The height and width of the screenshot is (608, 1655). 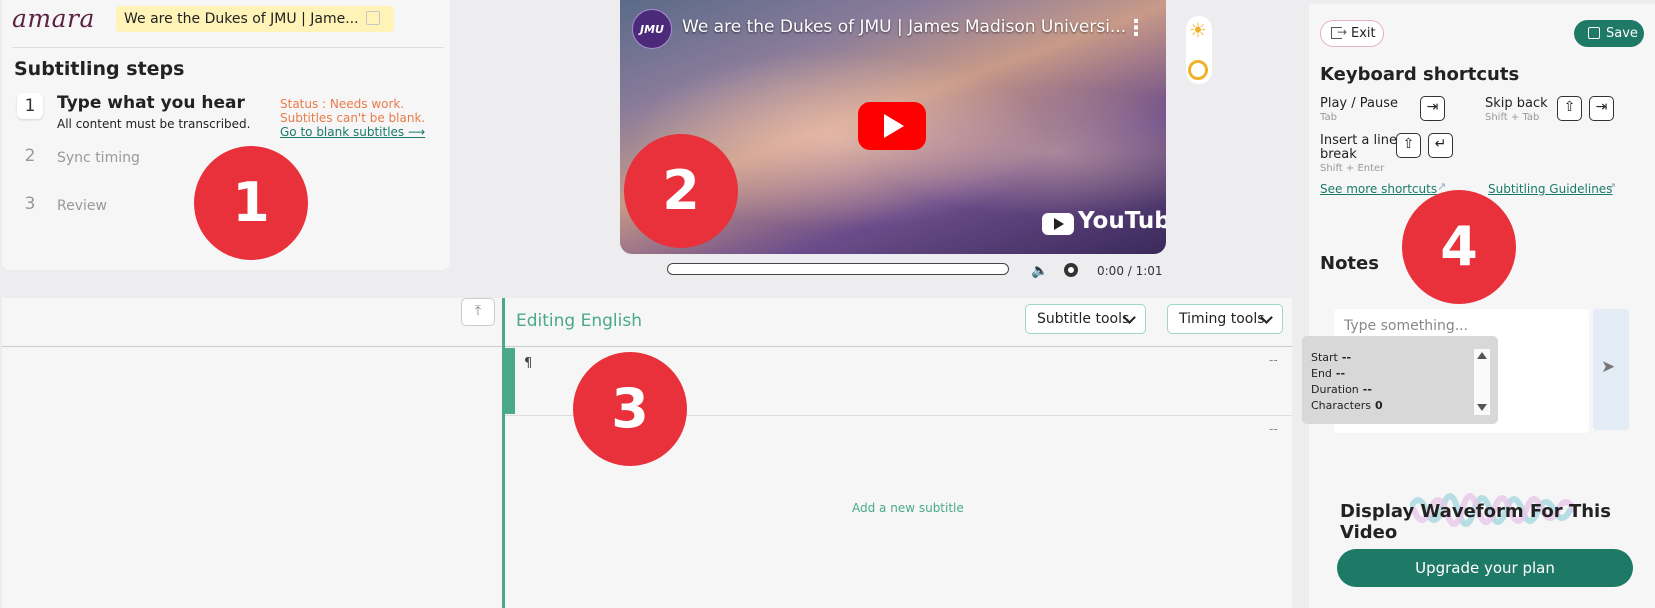 I want to click on status-warning: Subtitles can't be blank., so click(x=353, y=118).